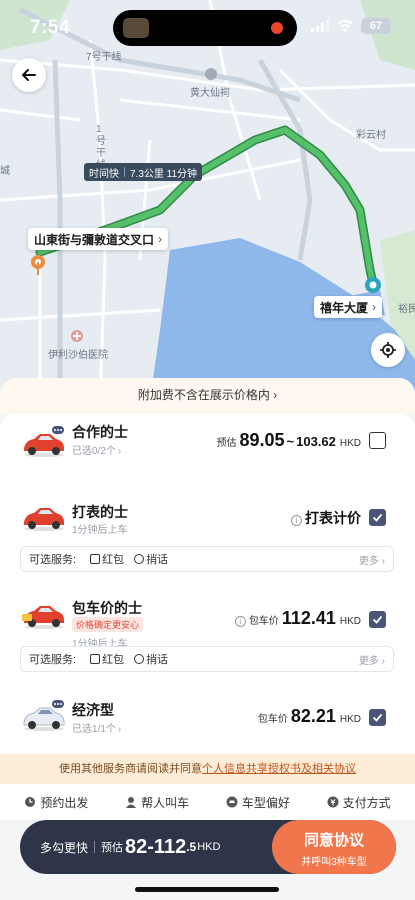  What do you see at coordinates (326, 518) in the screenshot?
I see `ride-price: i 打表计价` at bounding box center [326, 518].